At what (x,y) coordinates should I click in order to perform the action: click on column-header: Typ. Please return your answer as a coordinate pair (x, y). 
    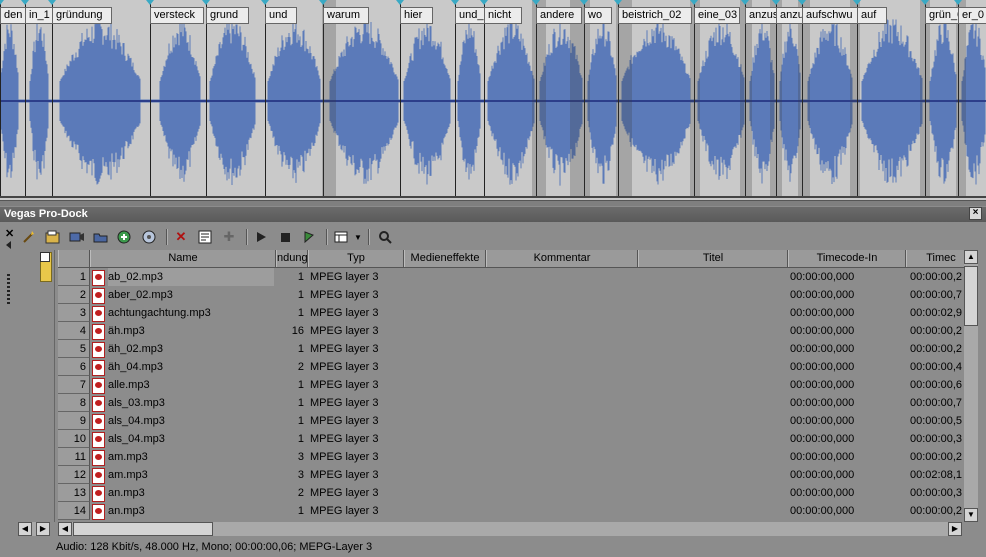
    Looking at the image, I should click on (356, 258).